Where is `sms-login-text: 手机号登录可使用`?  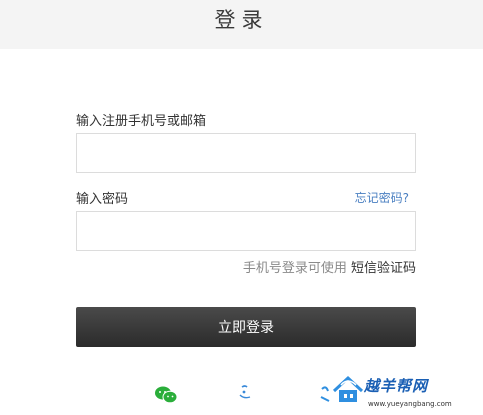 sms-login-text: 手机号登录可使用 is located at coordinates (294, 268).